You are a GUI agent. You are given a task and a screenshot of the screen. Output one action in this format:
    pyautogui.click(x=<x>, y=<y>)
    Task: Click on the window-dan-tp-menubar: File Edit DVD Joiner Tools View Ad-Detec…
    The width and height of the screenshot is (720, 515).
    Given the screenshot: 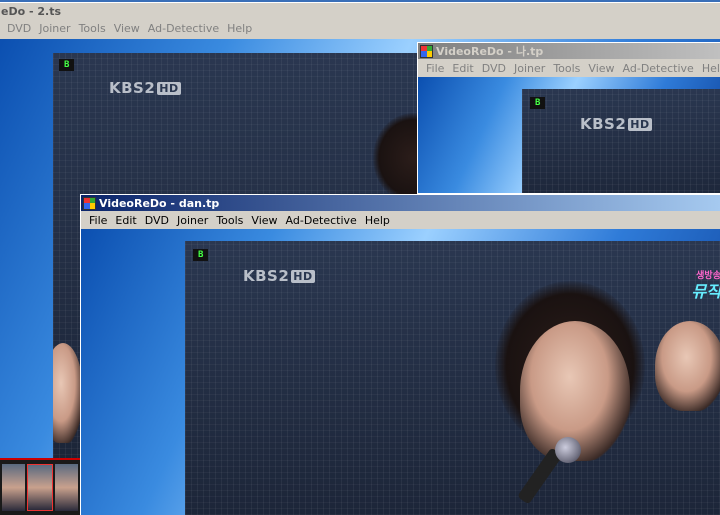 What is the action you would take?
    pyautogui.click(x=400, y=220)
    